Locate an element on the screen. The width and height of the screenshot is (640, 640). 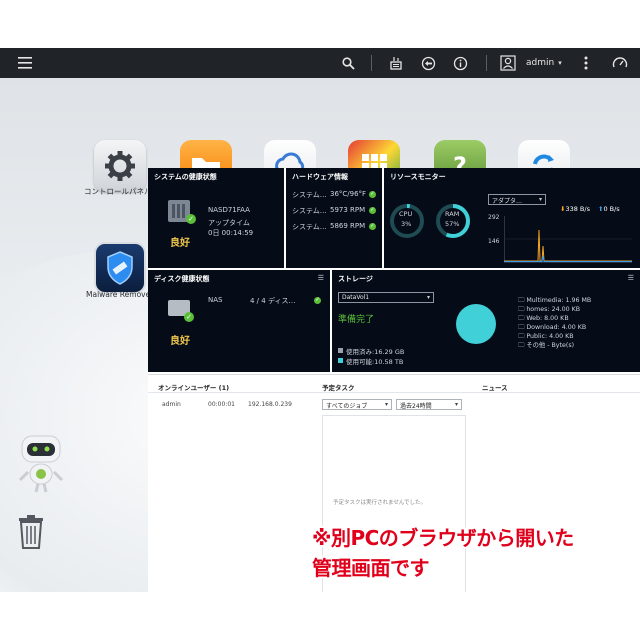
volume-status: 準備完了 is located at coordinates (356, 320).